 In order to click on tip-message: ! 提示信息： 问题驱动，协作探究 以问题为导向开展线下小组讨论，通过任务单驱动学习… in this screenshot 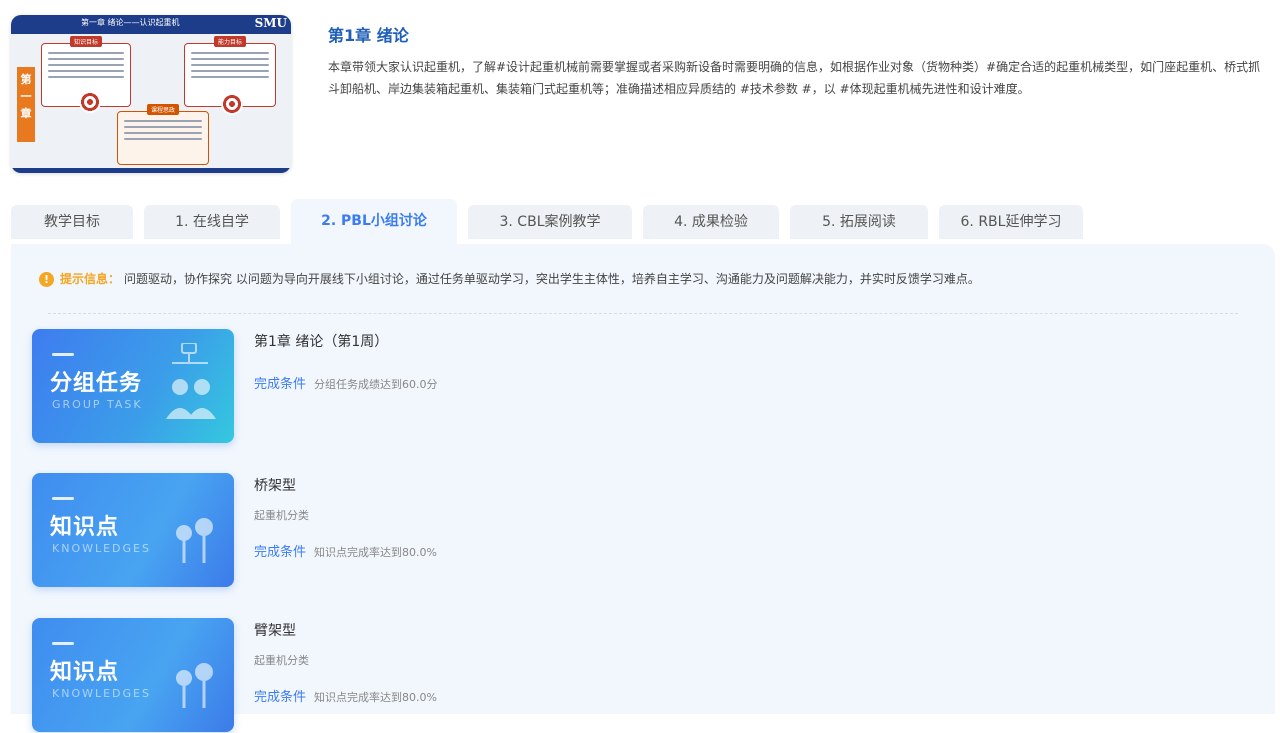, I will do `click(509, 278)`.